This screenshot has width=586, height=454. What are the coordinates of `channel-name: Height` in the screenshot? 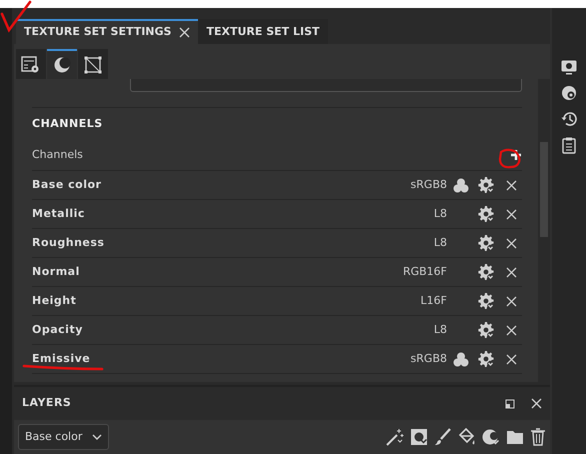 It's located at (55, 300).